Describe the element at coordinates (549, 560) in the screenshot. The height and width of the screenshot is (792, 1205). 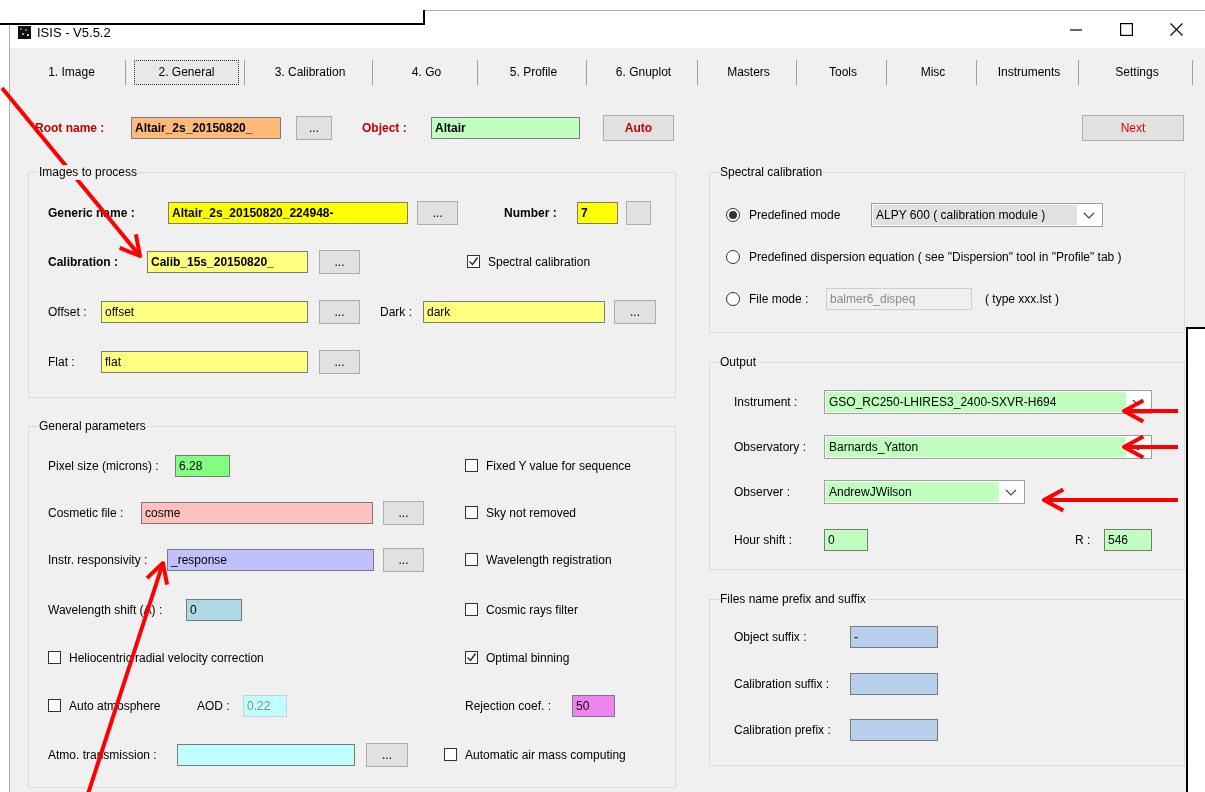
I see `checkbox-label: Wavelength registration` at that location.